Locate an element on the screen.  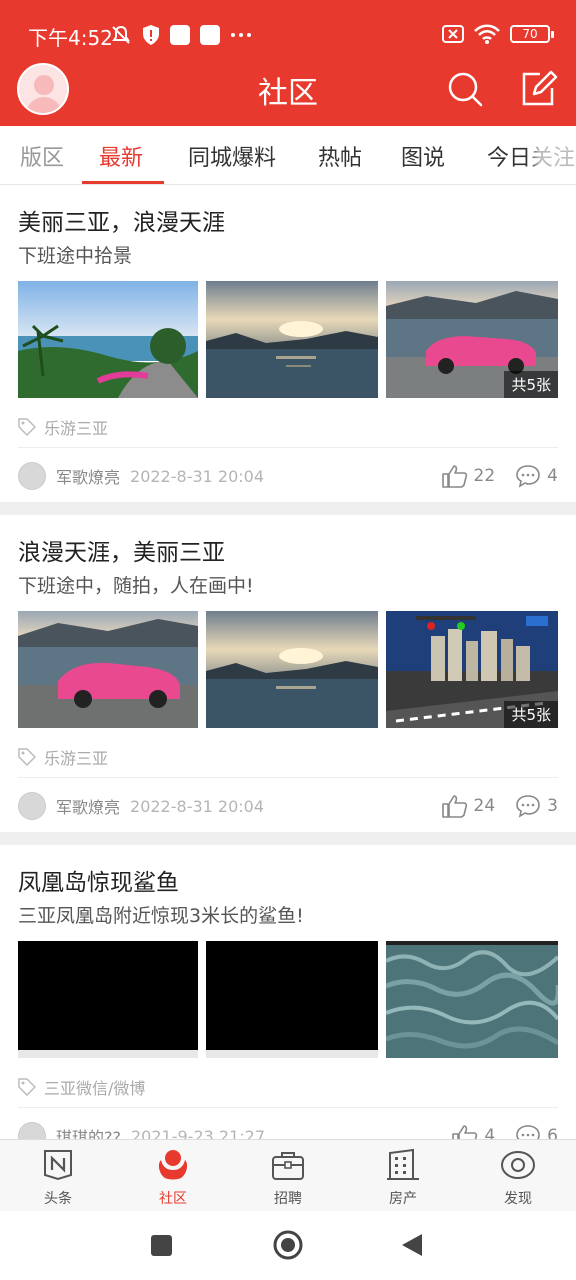
shield-icon is located at coordinates (151, 35).